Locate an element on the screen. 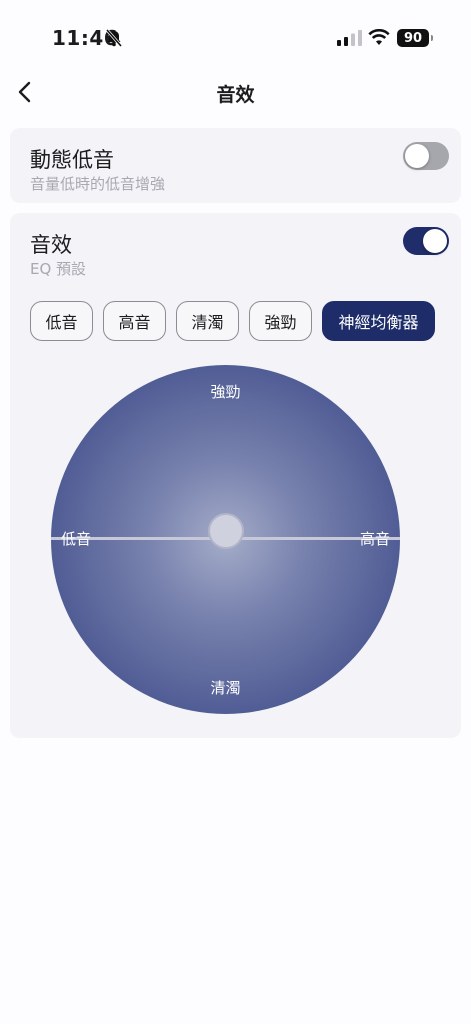 The width and height of the screenshot is (471, 1024). signal-icon is located at coordinates (349, 38).